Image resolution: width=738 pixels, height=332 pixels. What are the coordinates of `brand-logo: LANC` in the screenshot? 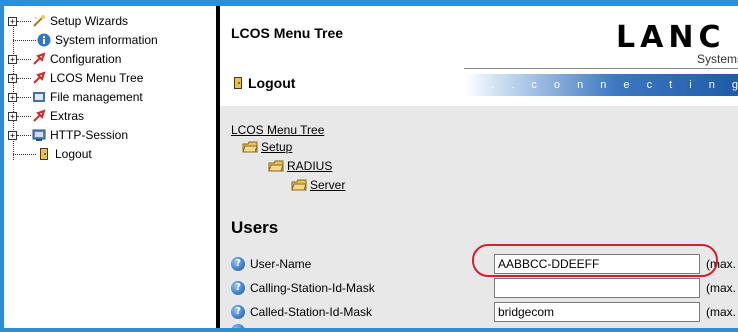 It's located at (671, 37).